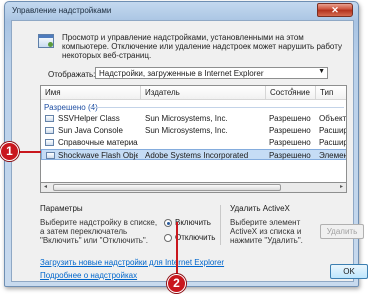 The width and height of the screenshot is (377, 300). I want to click on scroll-right-icon: ▸, so click(341, 186).